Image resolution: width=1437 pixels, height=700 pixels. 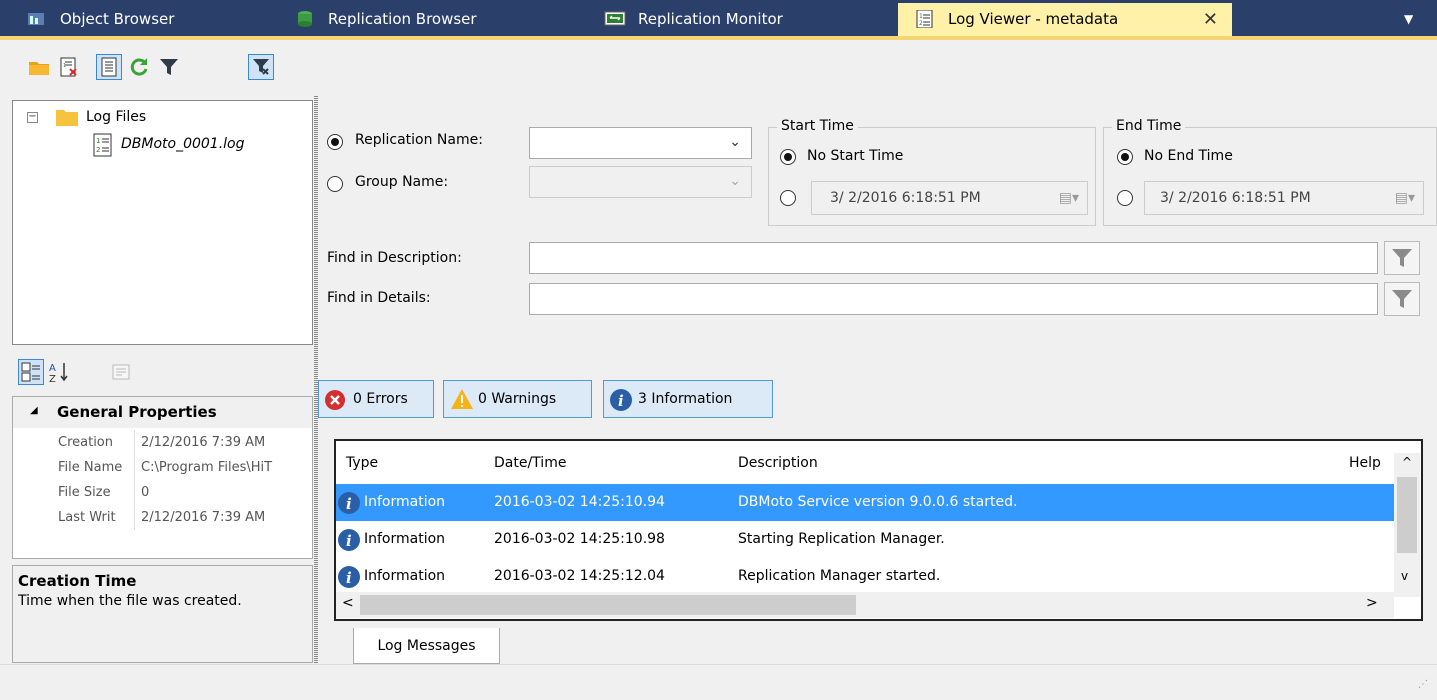 I want to click on property-row: File Size 0, so click(x=163, y=492).